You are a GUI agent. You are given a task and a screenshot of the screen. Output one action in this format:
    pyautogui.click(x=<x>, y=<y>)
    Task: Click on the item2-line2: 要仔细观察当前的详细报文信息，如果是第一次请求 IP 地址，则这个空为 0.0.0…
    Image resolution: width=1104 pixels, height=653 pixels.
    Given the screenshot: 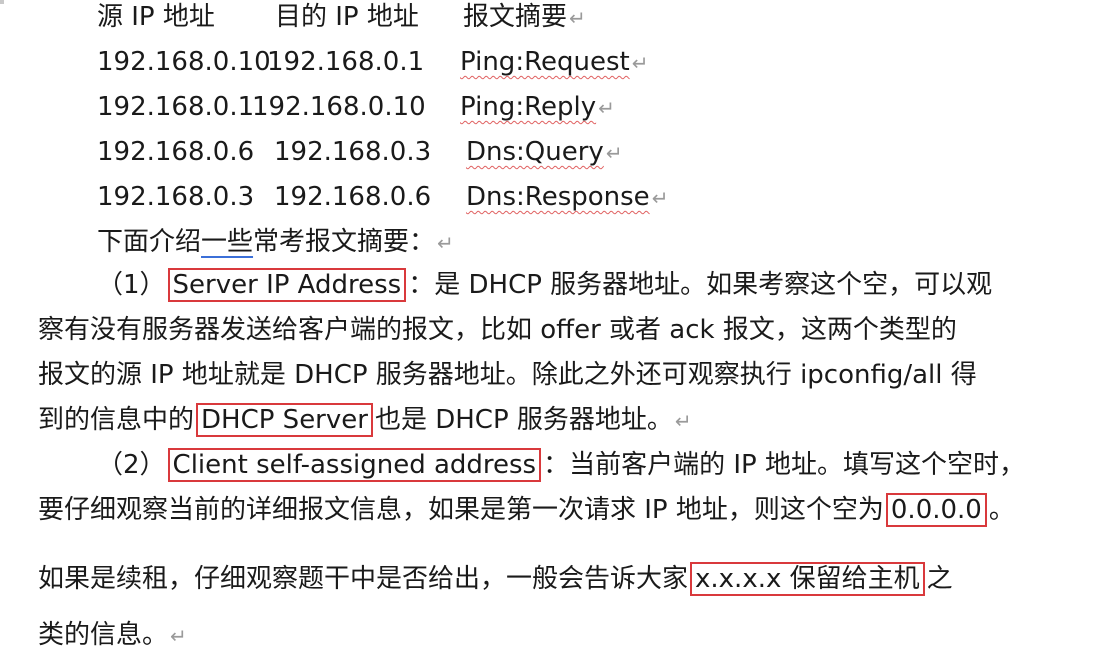 What is the action you would take?
    pyautogui.click(x=526, y=510)
    